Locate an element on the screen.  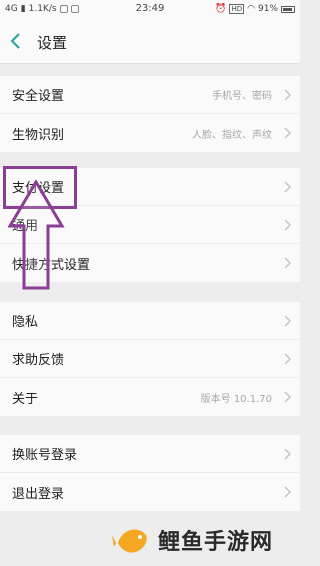
row-label: 退出登录 is located at coordinates (38, 494).